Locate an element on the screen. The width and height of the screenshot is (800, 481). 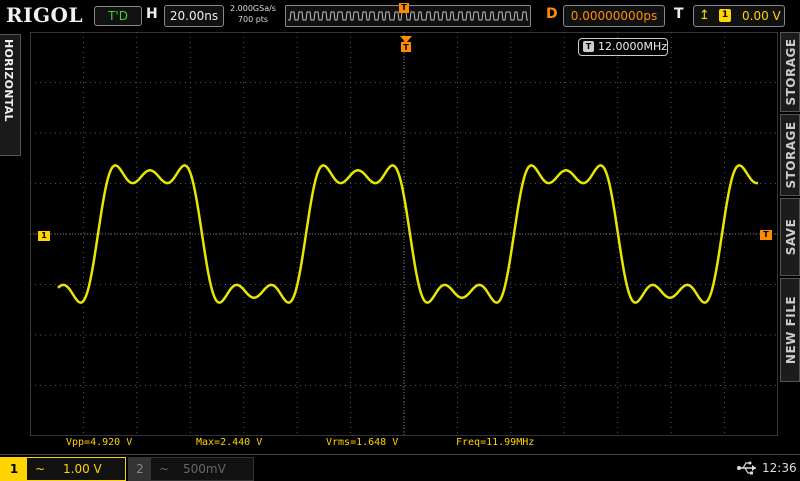
measurement-vpp: Vpp=4.920 V is located at coordinates (99, 442).